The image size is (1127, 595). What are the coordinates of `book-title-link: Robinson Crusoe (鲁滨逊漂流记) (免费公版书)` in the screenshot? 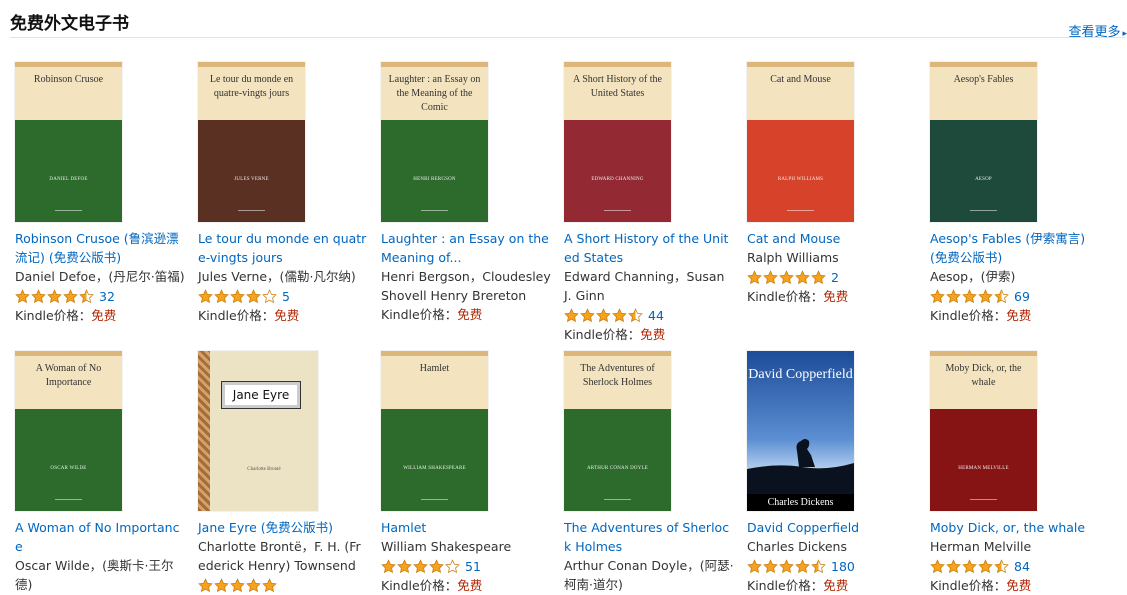 It's located at (100, 248).